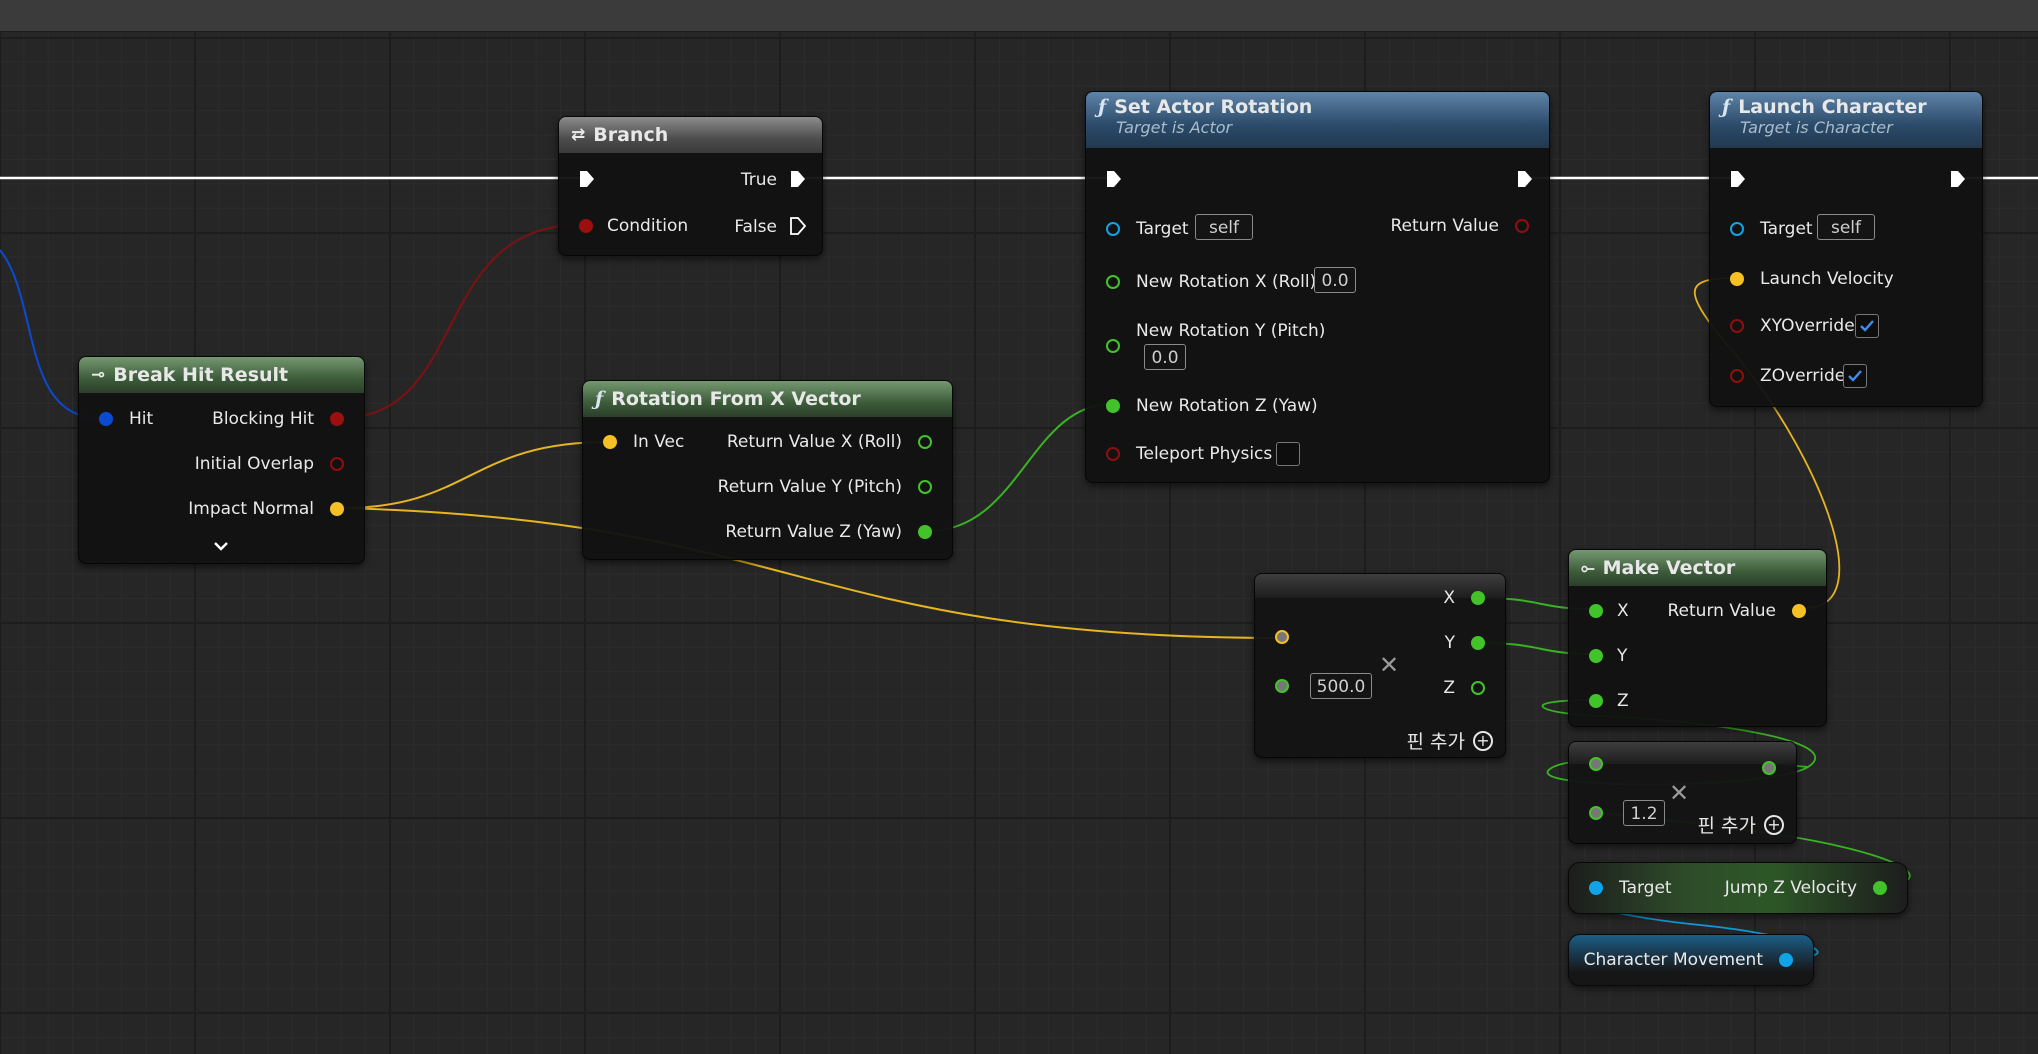  Describe the element at coordinates (1737, 179) in the screenshot. I see `launch-character-exec-in-pin` at that location.